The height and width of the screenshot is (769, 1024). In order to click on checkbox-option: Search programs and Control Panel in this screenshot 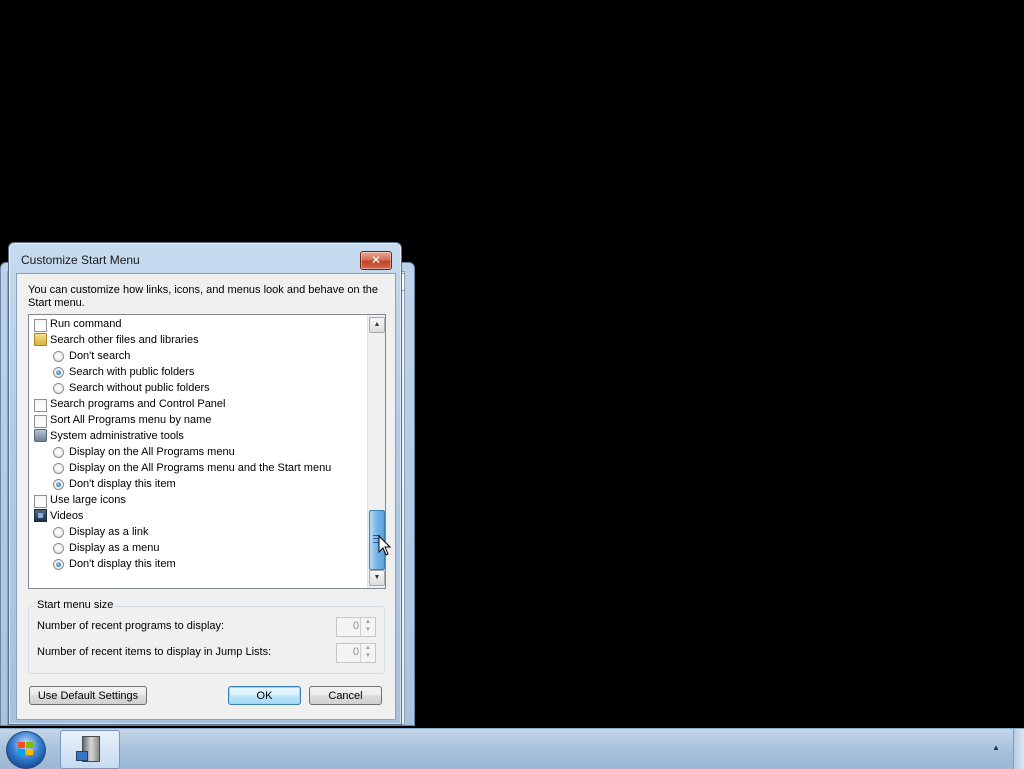, I will do `click(198, 404)`.